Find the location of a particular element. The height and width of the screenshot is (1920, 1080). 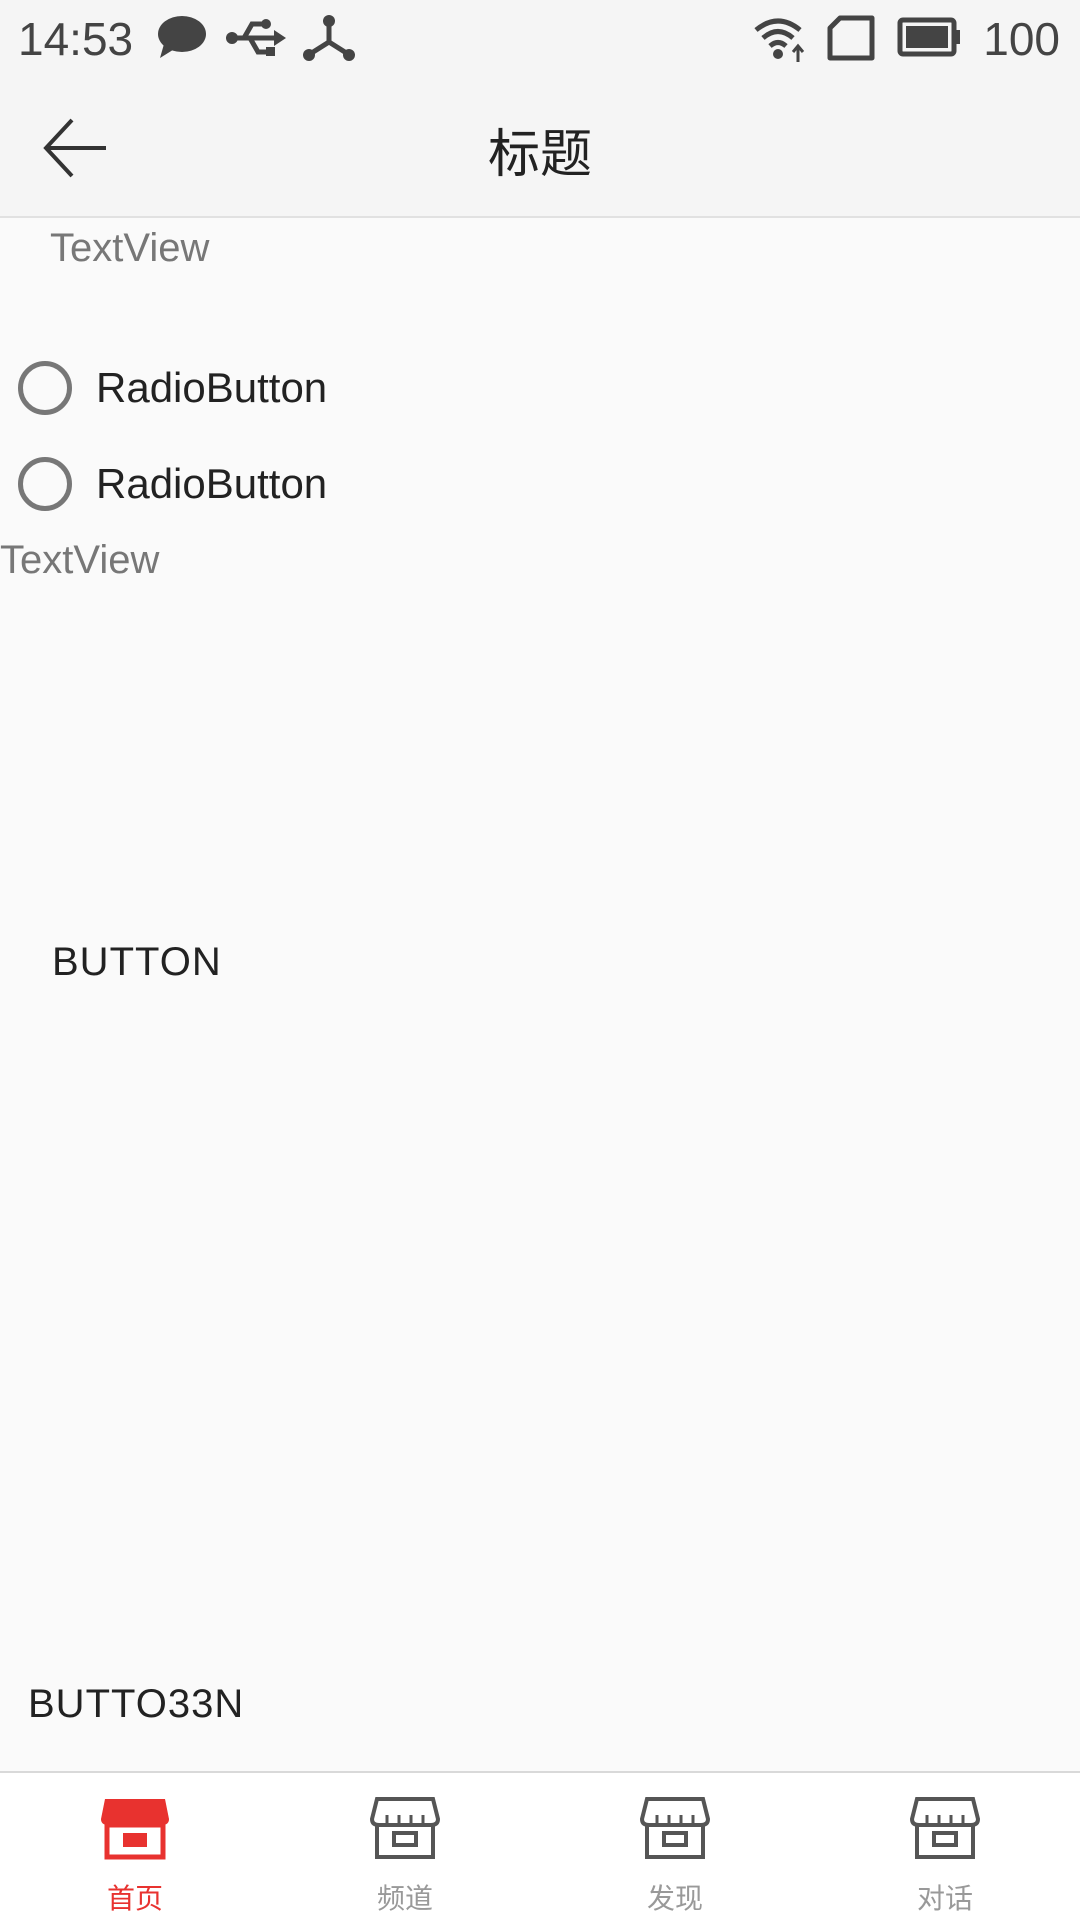

radio-button-1: RadioButton is located at coordinates (172, 388).